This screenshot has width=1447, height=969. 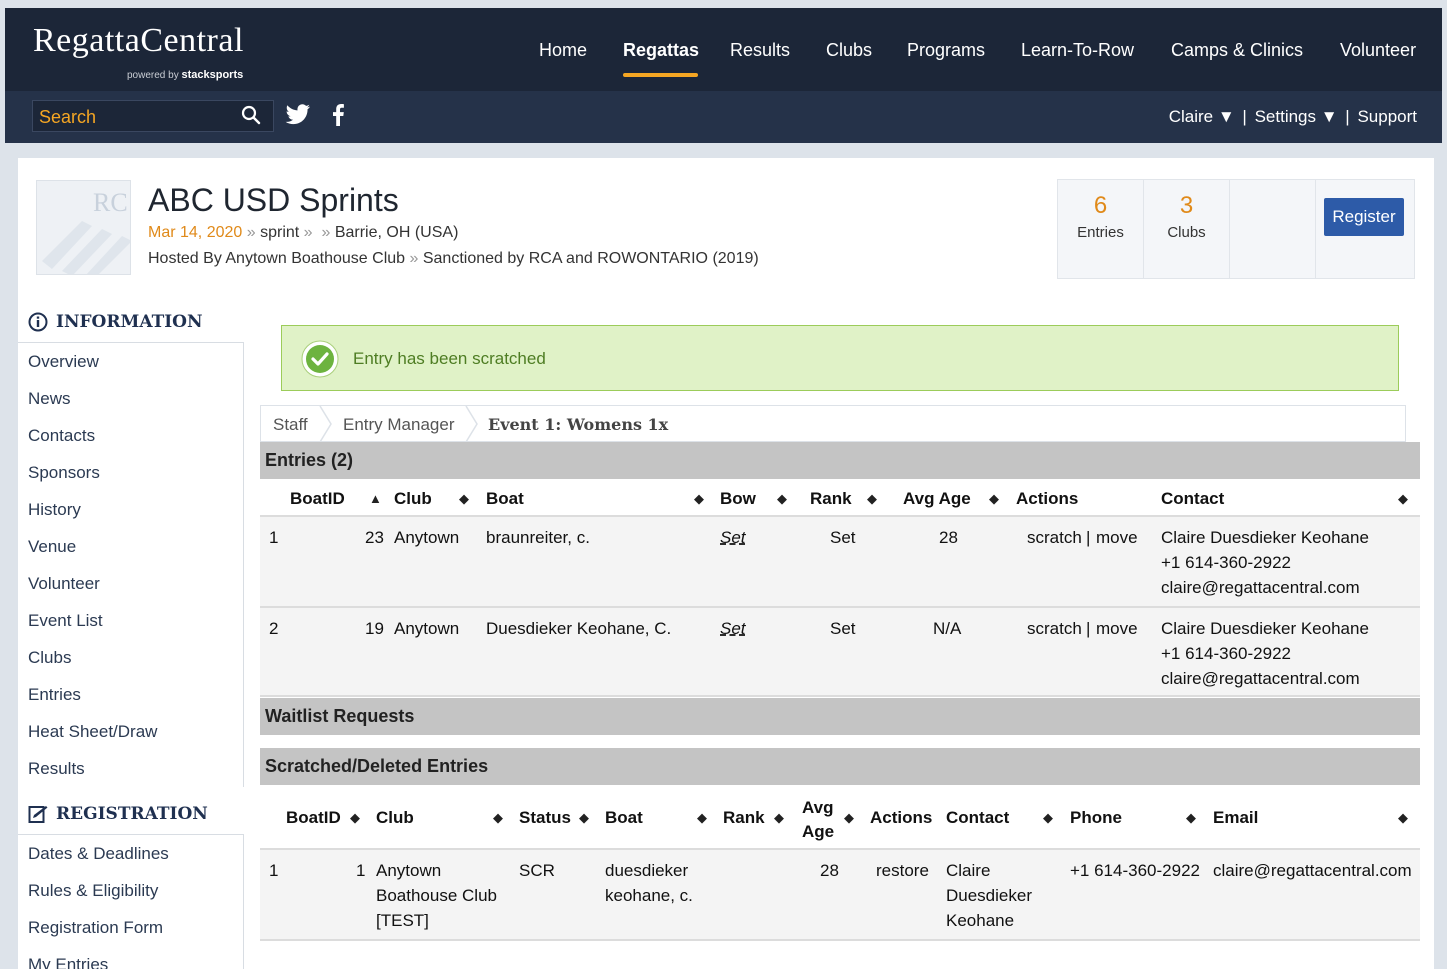 I want to click on twitter-icon, so click(x=298, y=115).